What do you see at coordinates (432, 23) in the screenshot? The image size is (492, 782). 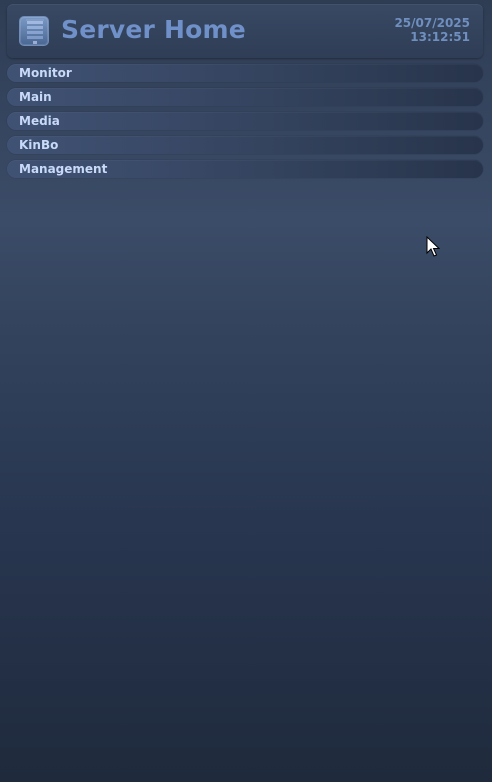 I see `date-text: 25/07/2025` at bounding box center [432, 23].